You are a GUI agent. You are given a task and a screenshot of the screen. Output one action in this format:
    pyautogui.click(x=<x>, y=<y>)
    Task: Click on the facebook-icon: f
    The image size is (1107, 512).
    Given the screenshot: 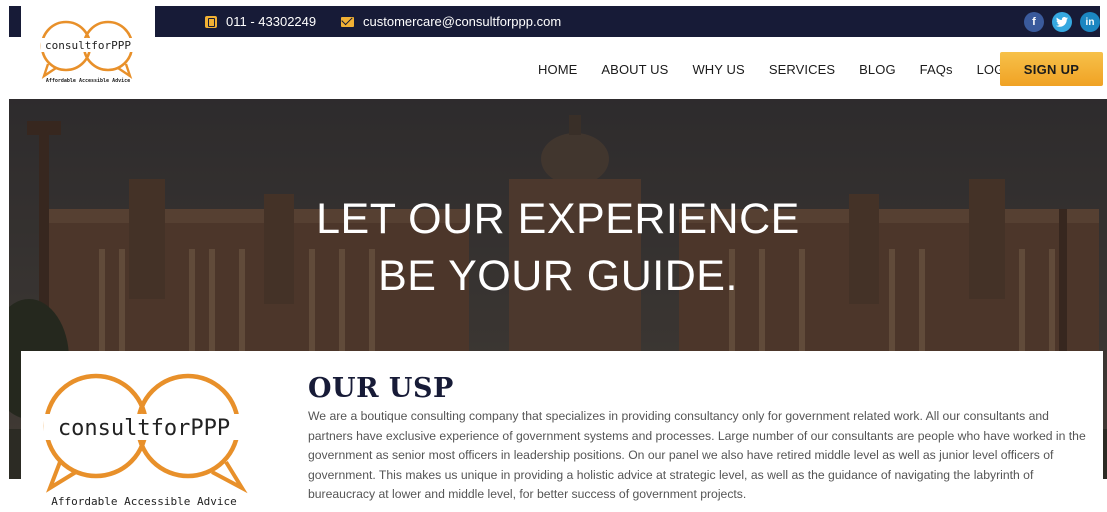 What is the action you would take?
    pyautogui.click(x=1034, y=22)
    